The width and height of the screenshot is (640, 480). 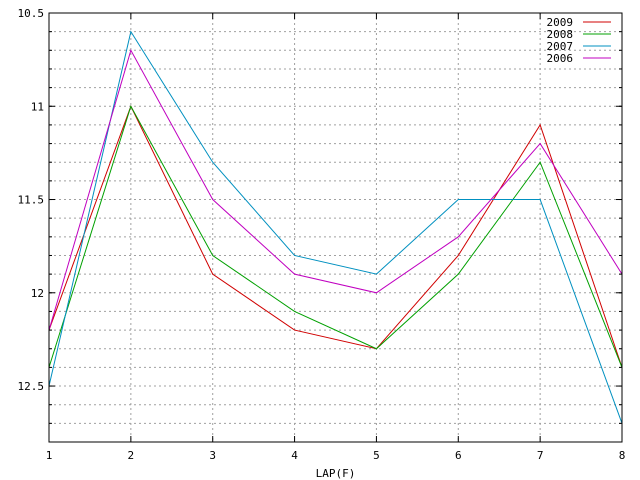 What do you see at coordinates (49, 455) in the screenshot?
I see `x-tick-label: 1` at bounding box center [49, 455].